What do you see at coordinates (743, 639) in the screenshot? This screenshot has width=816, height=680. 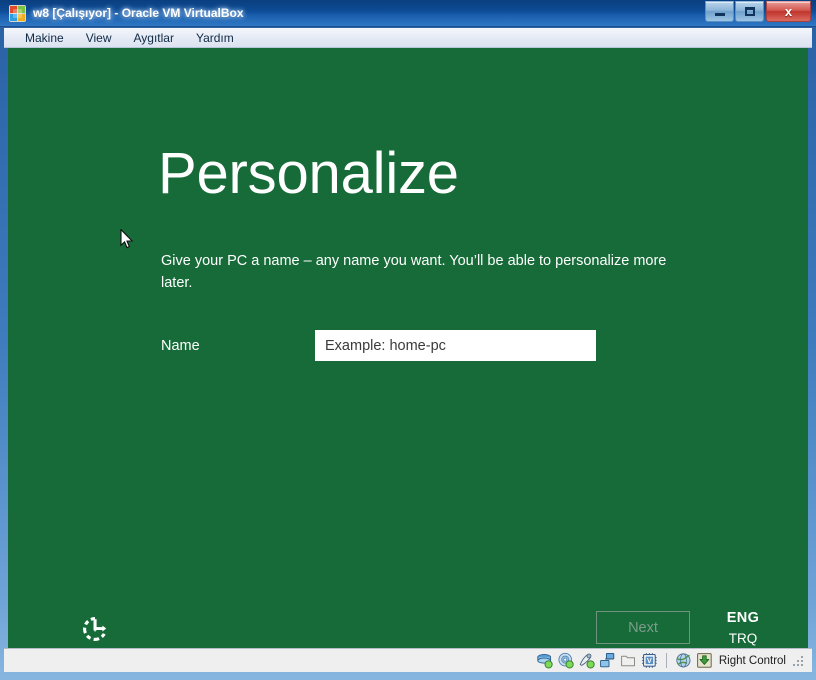 I see `language-secondary: TRQ` at bounding box center [743, 639].